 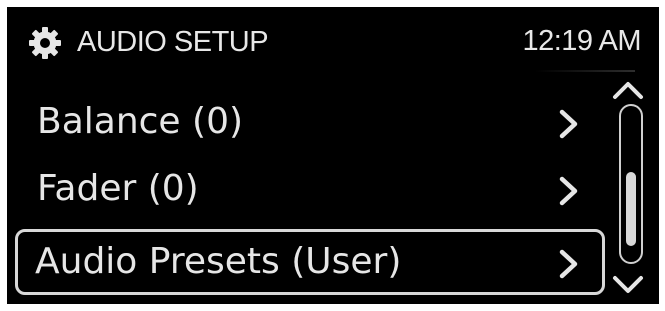 What do you see at coordinates (173, 42) in the screenshot?
I see `page-title: AUDIO SETUP` at bounding box center [173, 42].